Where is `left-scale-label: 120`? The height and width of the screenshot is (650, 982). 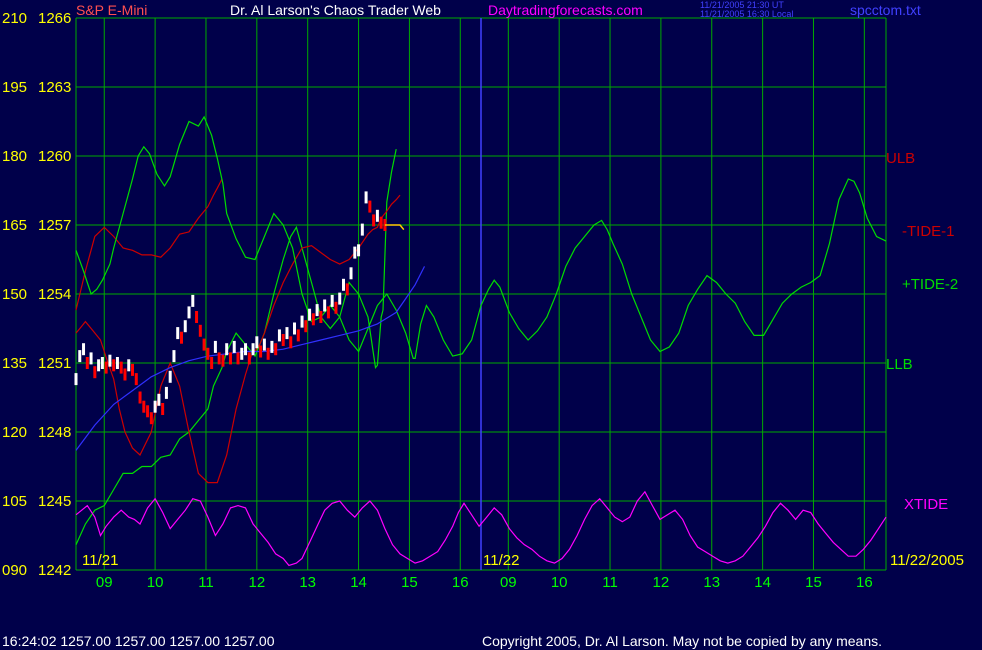 left-scale-label: 120 is located at coordinates (14, 432).